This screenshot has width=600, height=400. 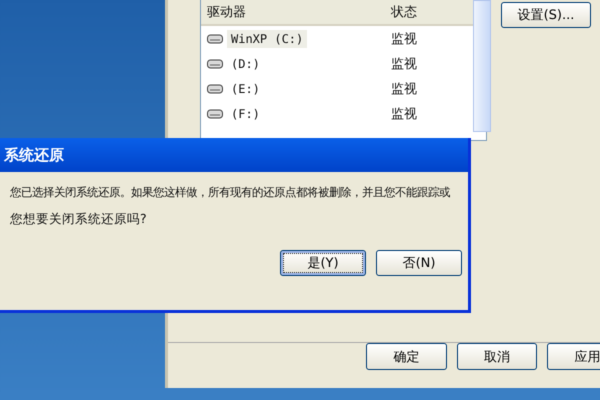 What do you see at coordinates (79, 219) in the screenshot?
I see `dialog-question: 您想要关闭系统还原吗?` at bounding box center [79, 219].